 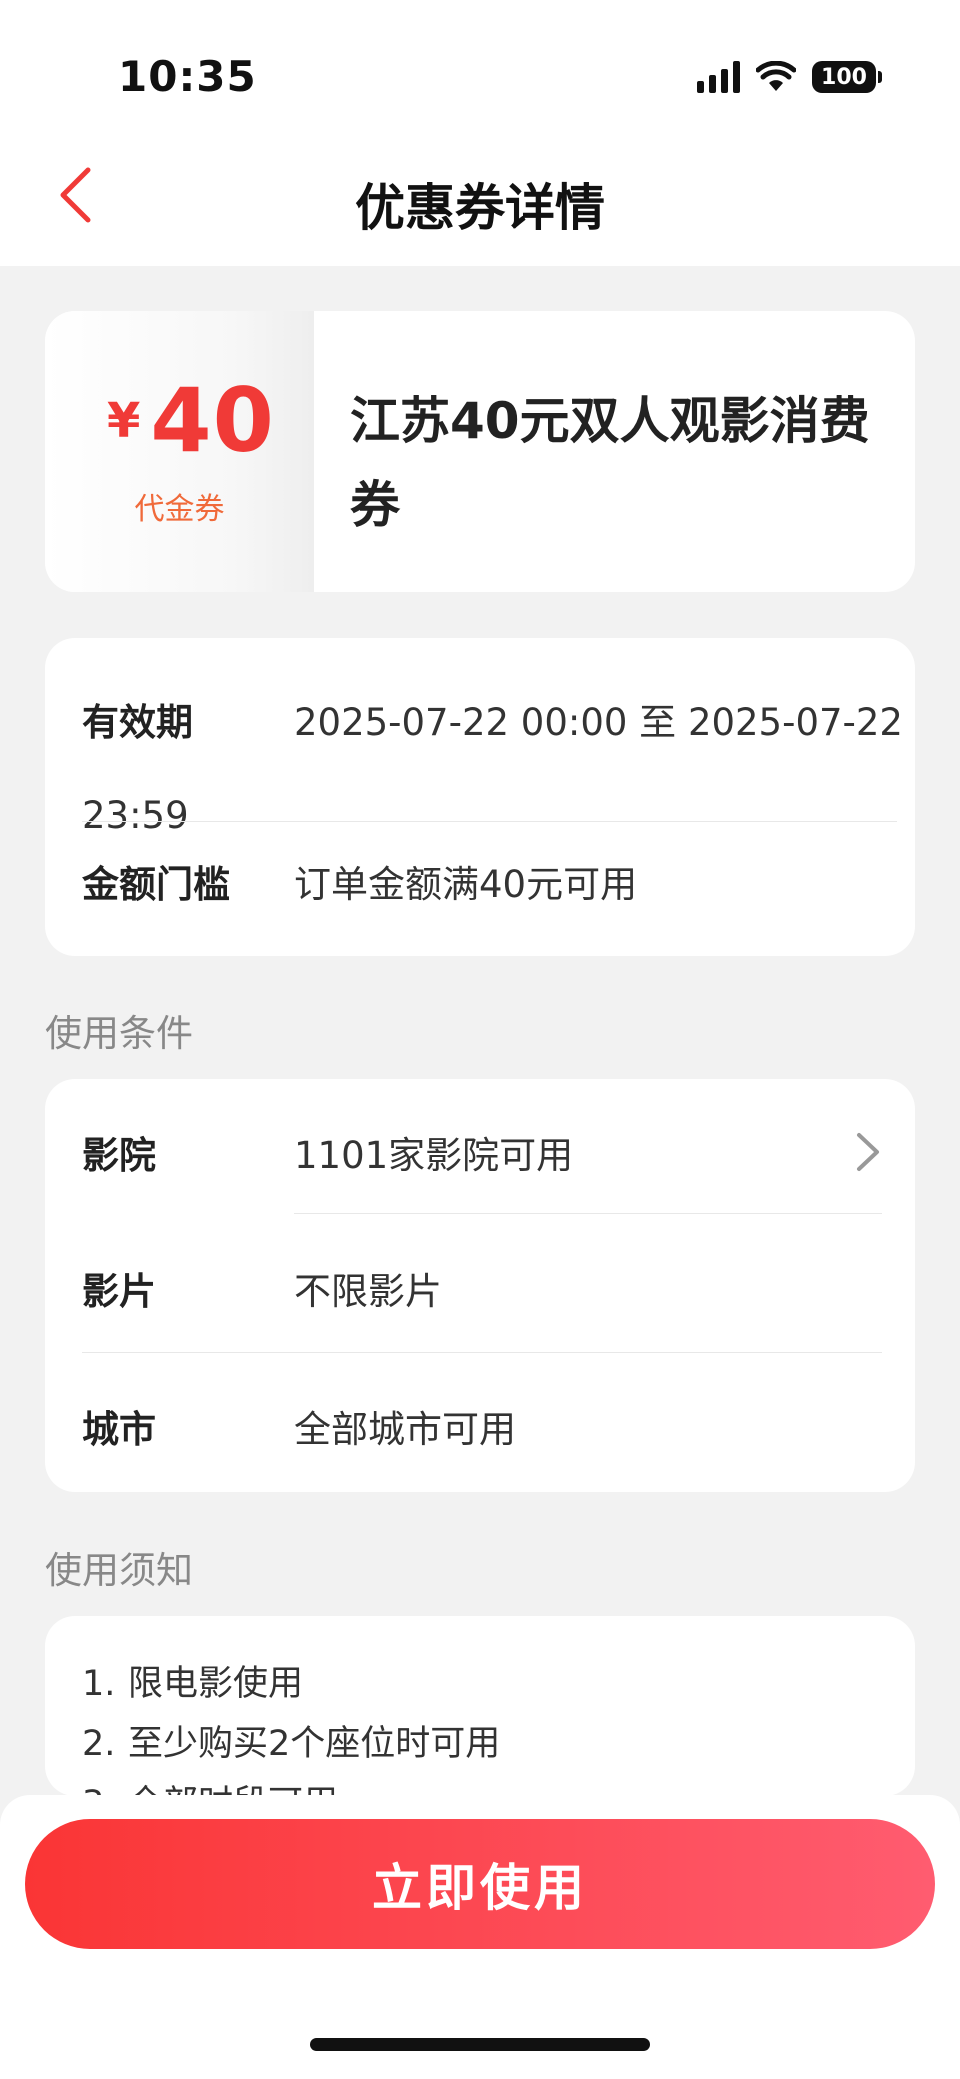 What do you see at coordinates (119, 1570) in the screenshot?
I see `notice-section-title: 使用须知` at bounding box center [119, 1570].